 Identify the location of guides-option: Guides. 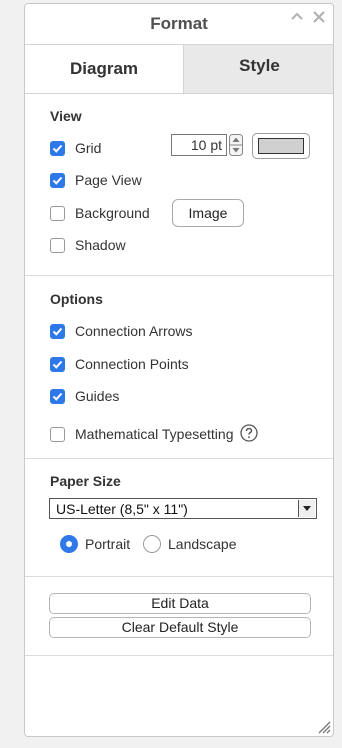
(84, 396).